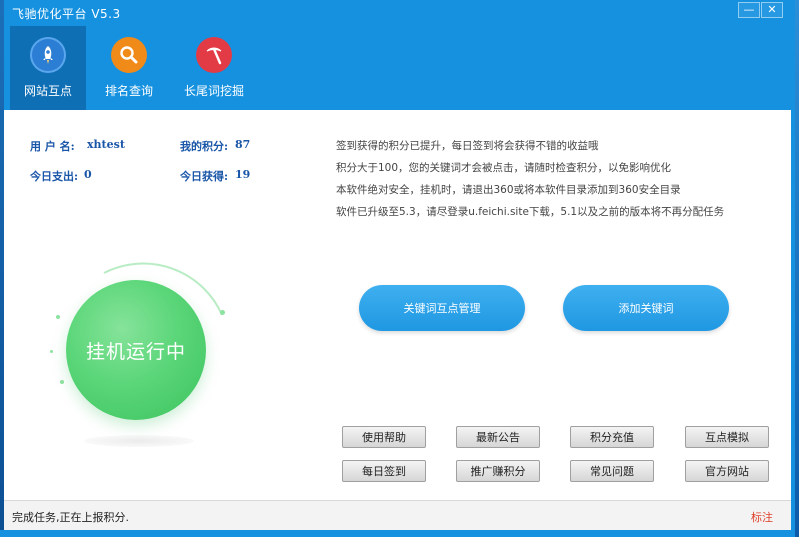  I want to click on spent-today-label: 今日支出:, so click(54, 176).